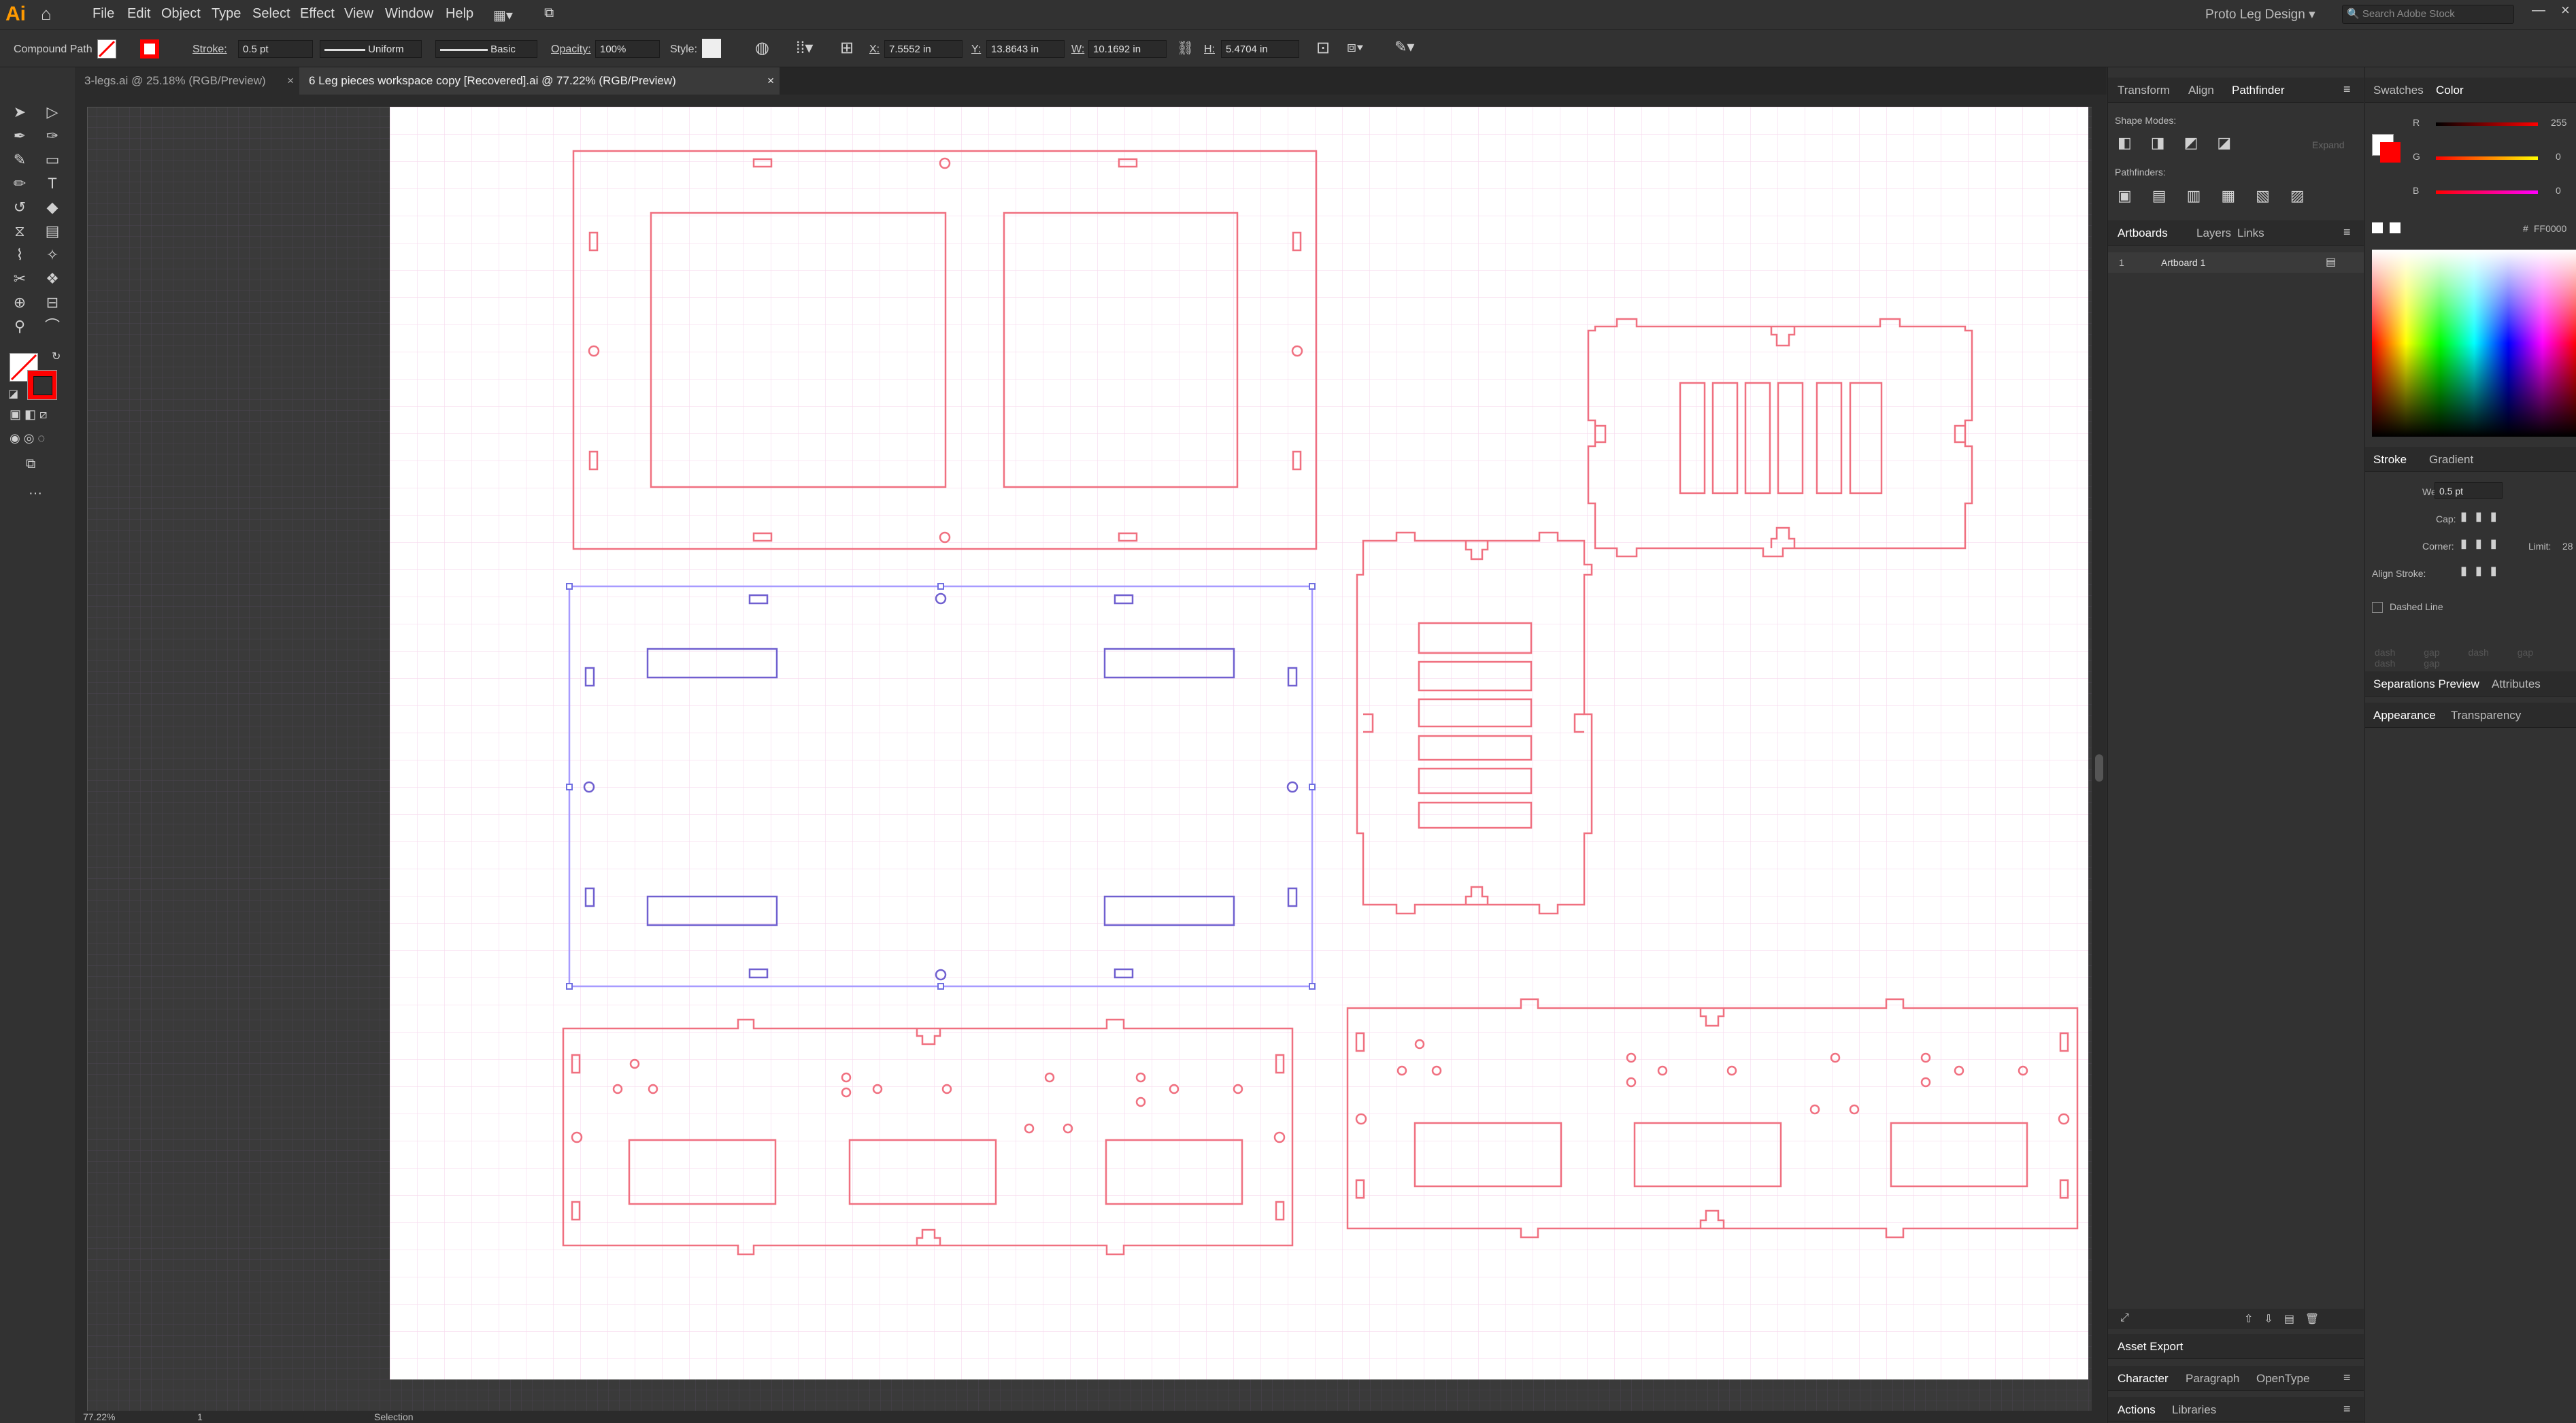  What do you see at coordinates (2328, 144) in the screenshot?
I see `expand-button: Expand` at bounding box center [2328, 144].